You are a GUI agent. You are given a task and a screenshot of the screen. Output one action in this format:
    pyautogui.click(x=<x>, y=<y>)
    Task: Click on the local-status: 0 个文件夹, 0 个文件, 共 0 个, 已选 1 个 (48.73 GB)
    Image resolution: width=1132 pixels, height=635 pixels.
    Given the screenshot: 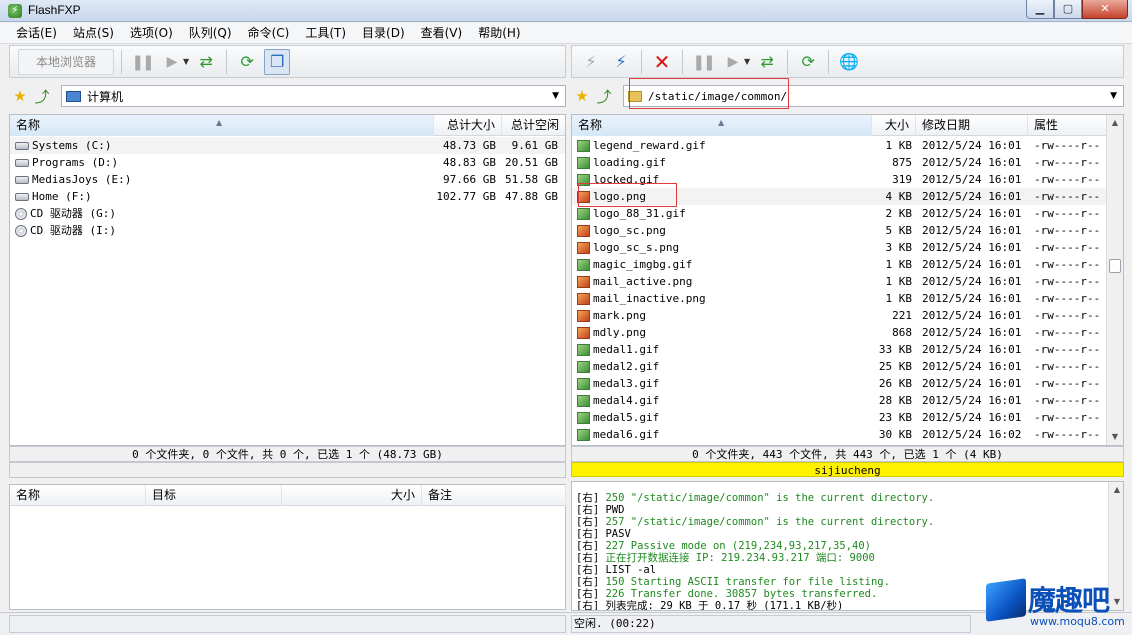 What is the action you would take?
    pyautogui.click(x=287, y=454)
    